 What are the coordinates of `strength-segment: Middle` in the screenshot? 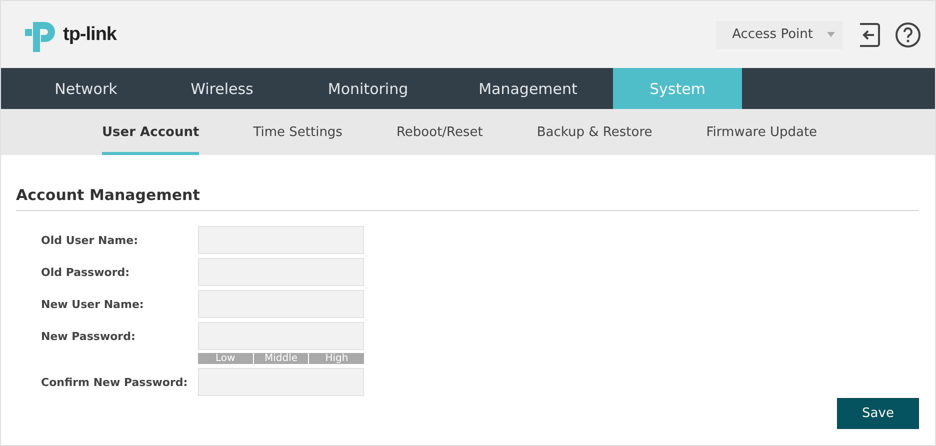 It's located at (281, 358).